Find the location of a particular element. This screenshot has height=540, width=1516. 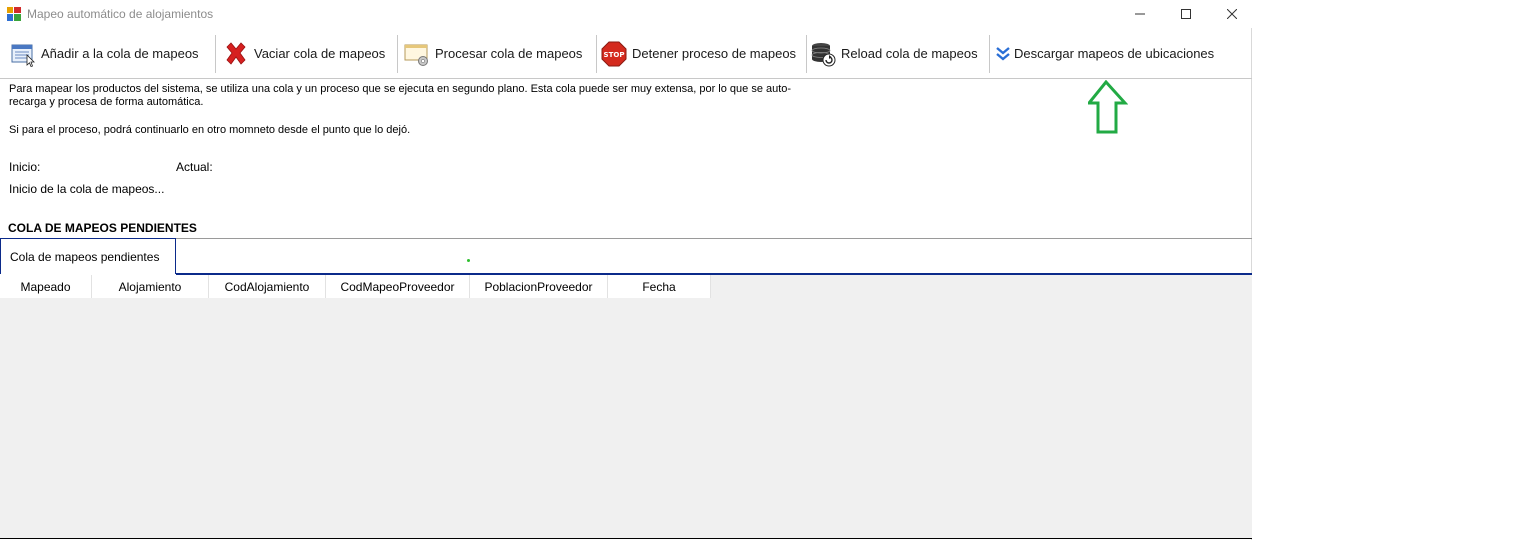

close-button is located at coordinates (1232, 14).